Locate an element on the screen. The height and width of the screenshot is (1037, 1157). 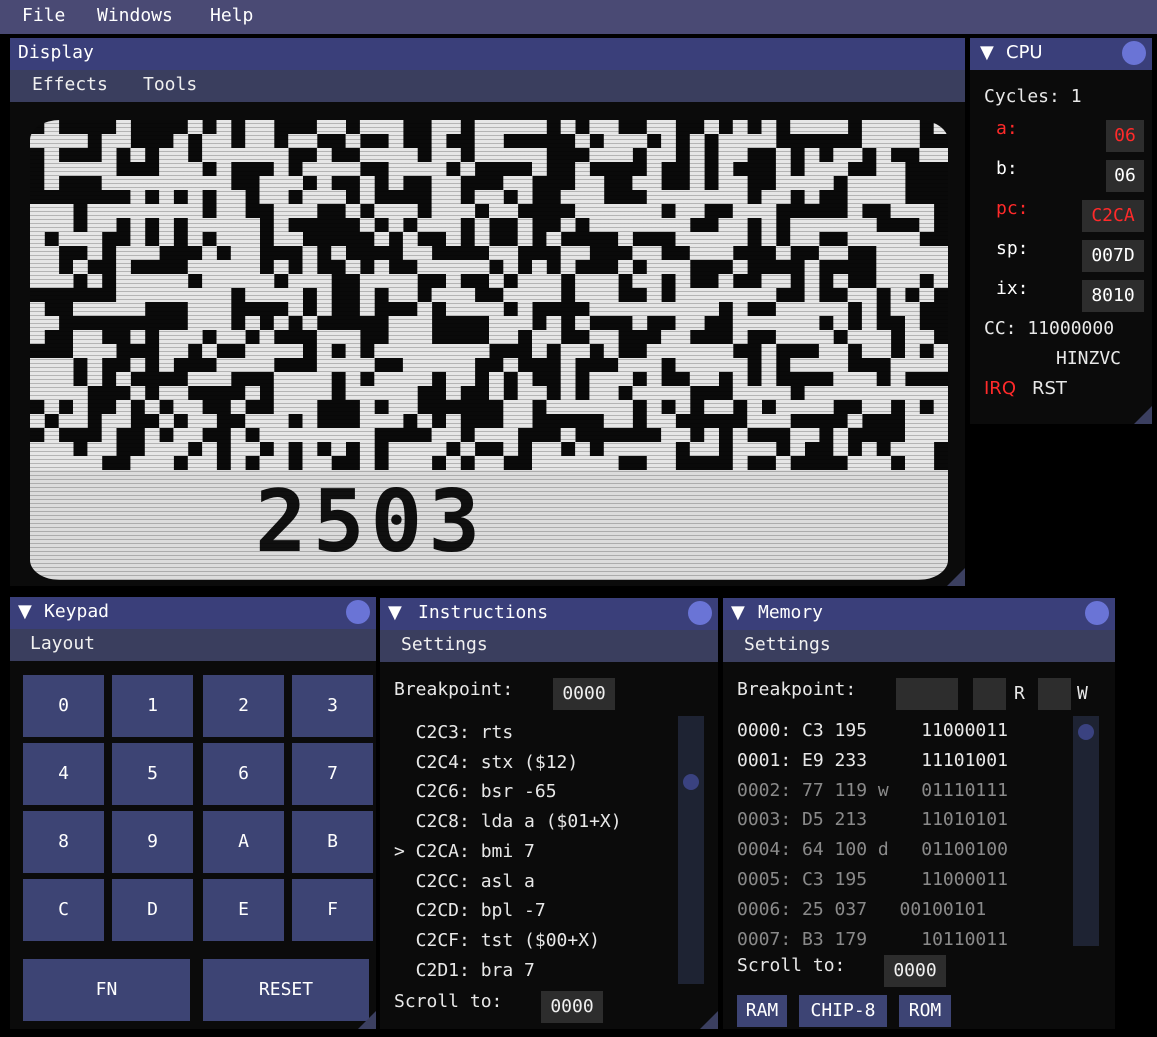
instructions-scroll-label: Scroll to: is located at coordinates (448, 1001).